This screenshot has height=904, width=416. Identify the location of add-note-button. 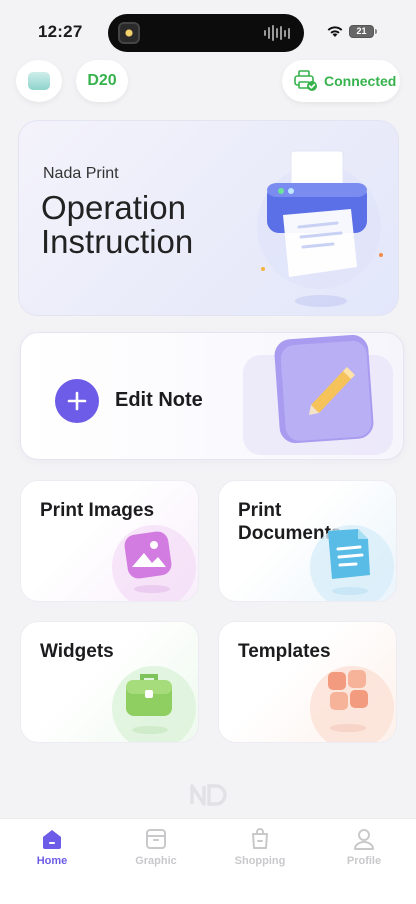
(77, 401).